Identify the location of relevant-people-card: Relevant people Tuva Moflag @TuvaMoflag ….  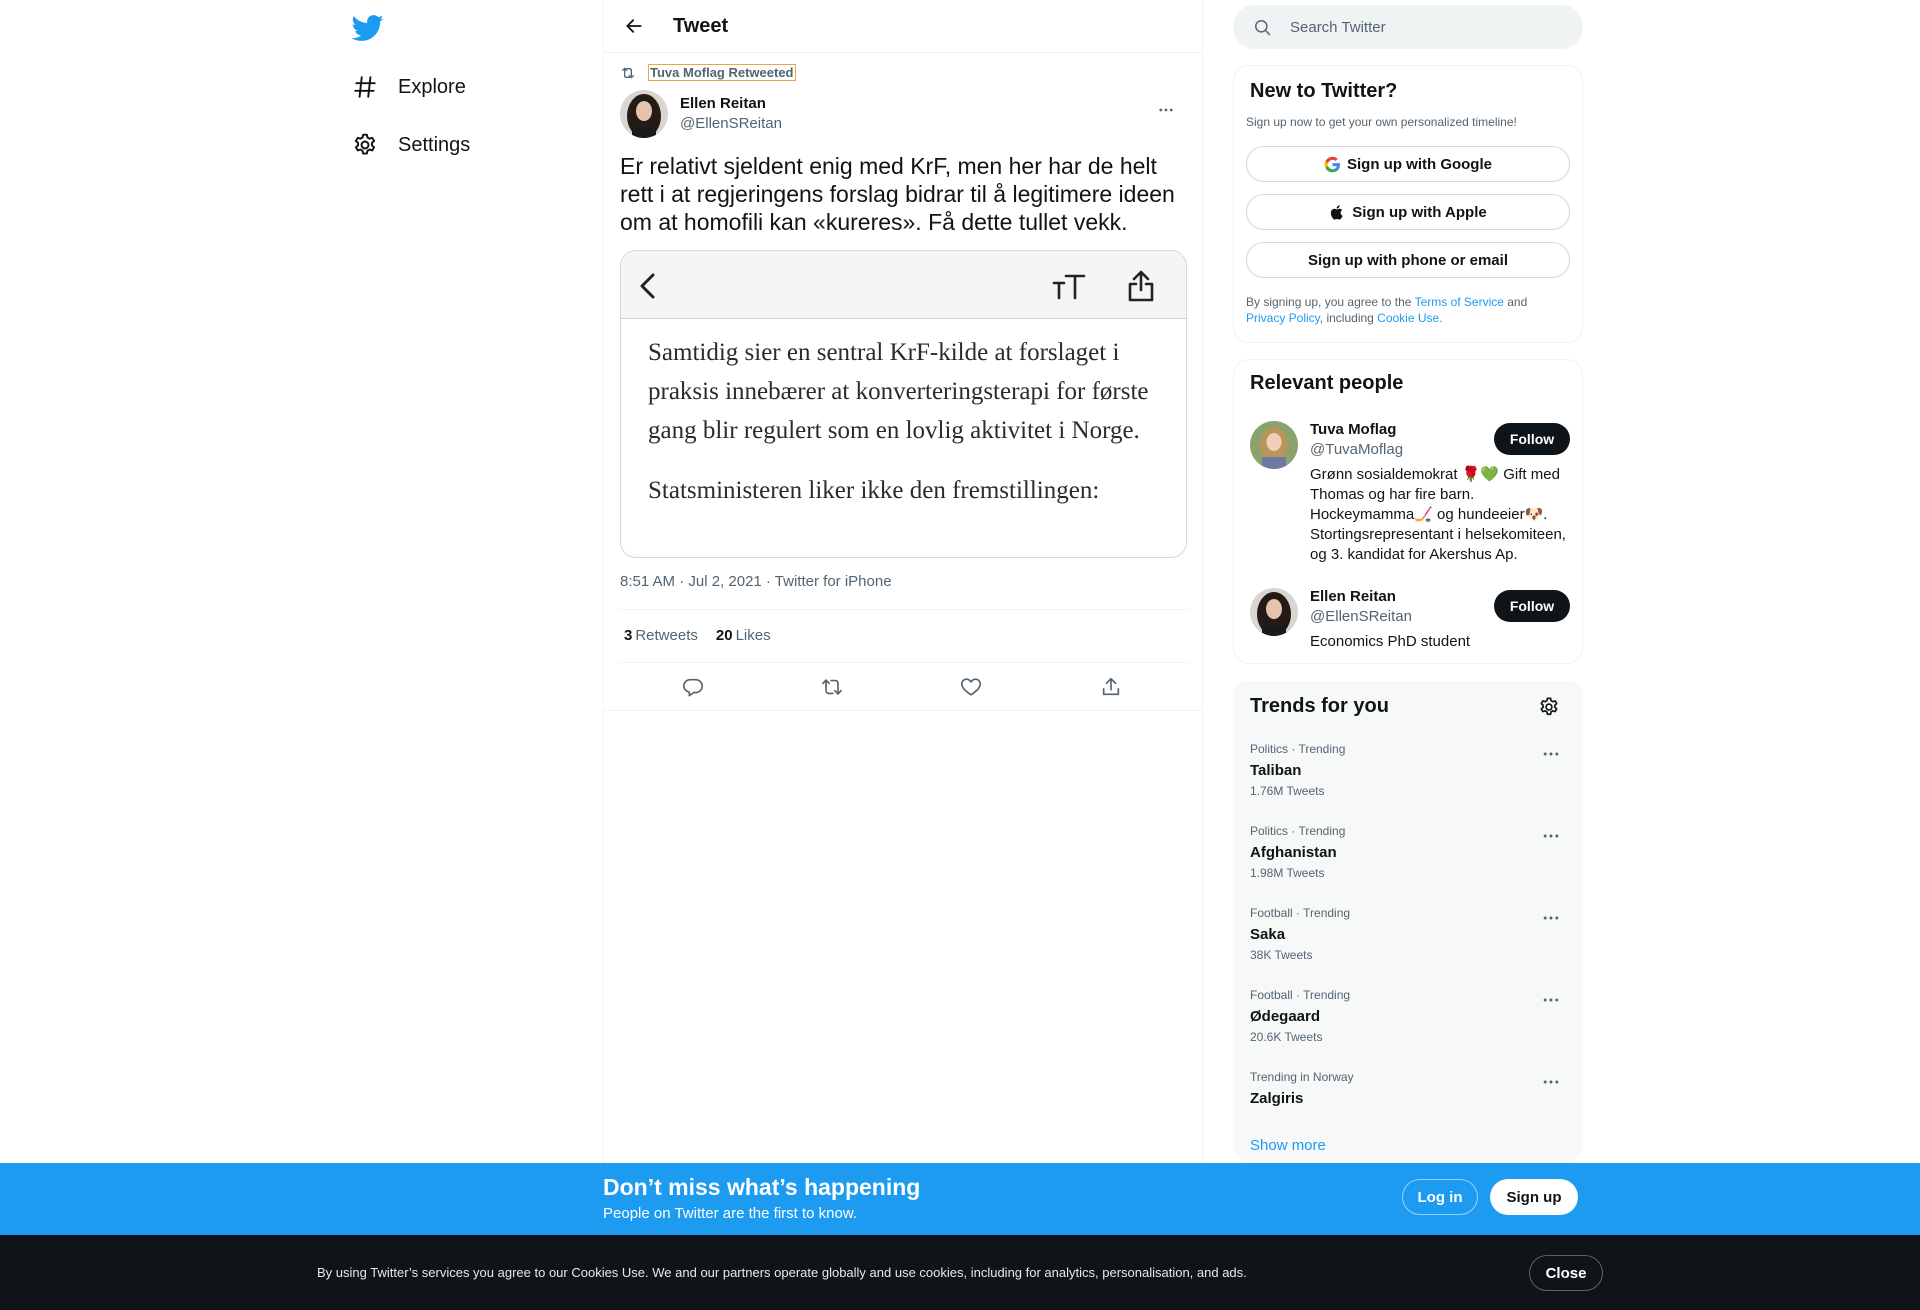
(1408, 511).